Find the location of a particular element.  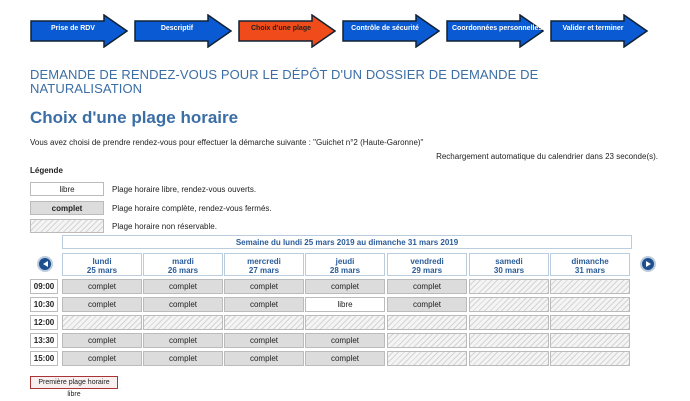

step-label: Contrôle de sécurité is located at coordinates (385, 28).